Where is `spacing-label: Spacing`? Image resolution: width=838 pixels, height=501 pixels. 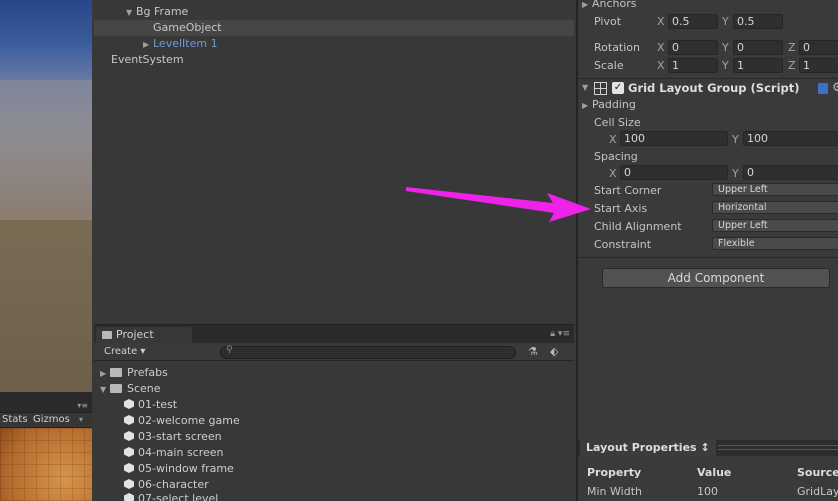
spacing-label: Spacing is located at coordinates (616, 156).